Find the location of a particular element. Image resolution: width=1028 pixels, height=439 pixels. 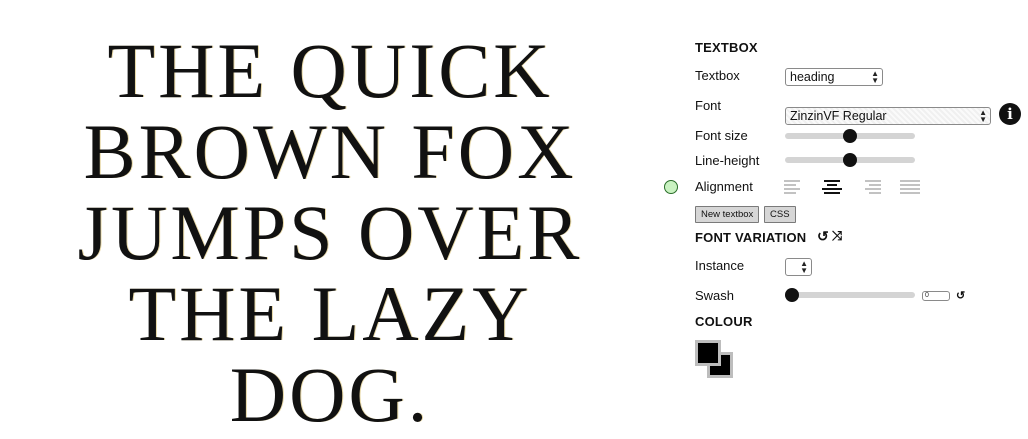

line-height-label: Line-height is located at coordinates (727, 160).